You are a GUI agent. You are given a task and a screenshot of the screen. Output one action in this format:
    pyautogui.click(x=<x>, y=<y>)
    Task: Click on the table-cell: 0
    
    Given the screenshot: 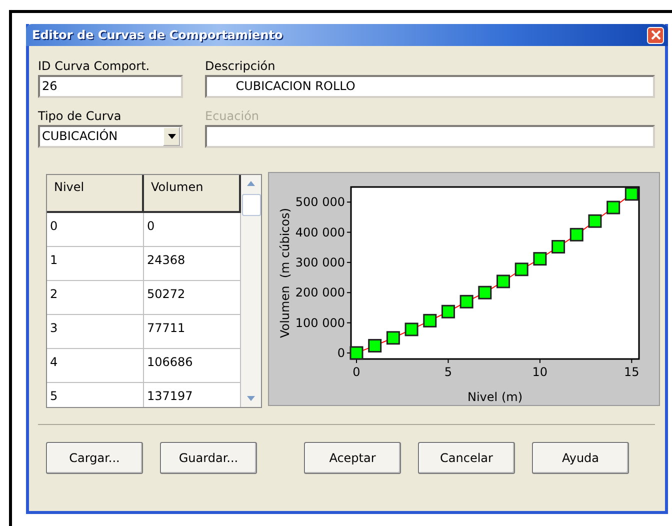 What is the action you would take?
    pyautogui.click(x=95, y=229)
    